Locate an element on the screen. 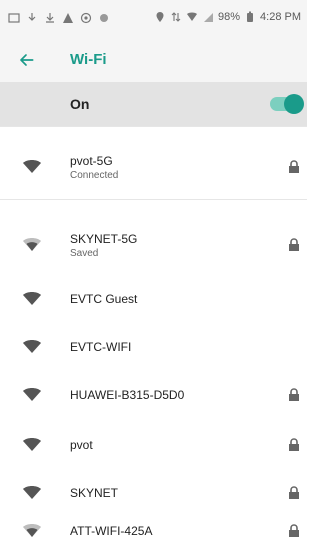 This screenshot has width=320, height=554. back-arrow-icon is located at coordinates (27, 60).